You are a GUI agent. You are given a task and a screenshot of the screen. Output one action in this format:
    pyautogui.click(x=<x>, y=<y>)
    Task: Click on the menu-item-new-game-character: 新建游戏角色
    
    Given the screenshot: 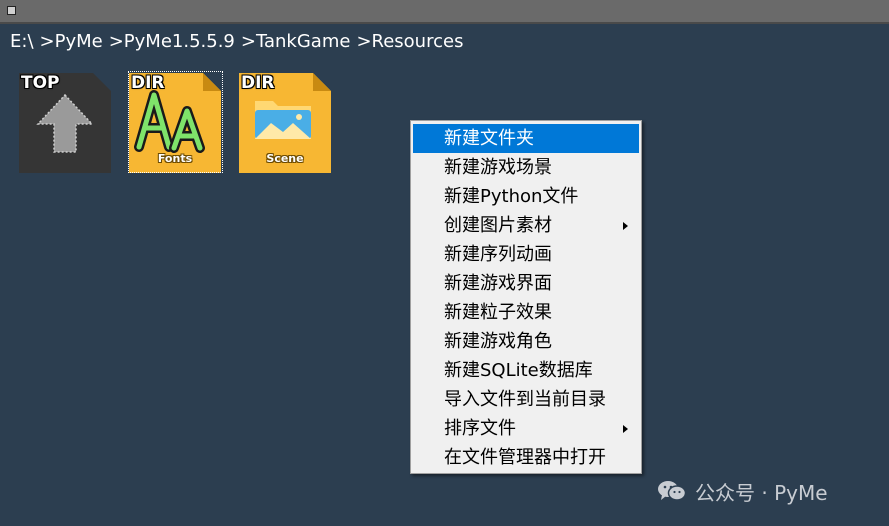 What is the action you would take?
    pyautogui.click(x=526, y=341)
    